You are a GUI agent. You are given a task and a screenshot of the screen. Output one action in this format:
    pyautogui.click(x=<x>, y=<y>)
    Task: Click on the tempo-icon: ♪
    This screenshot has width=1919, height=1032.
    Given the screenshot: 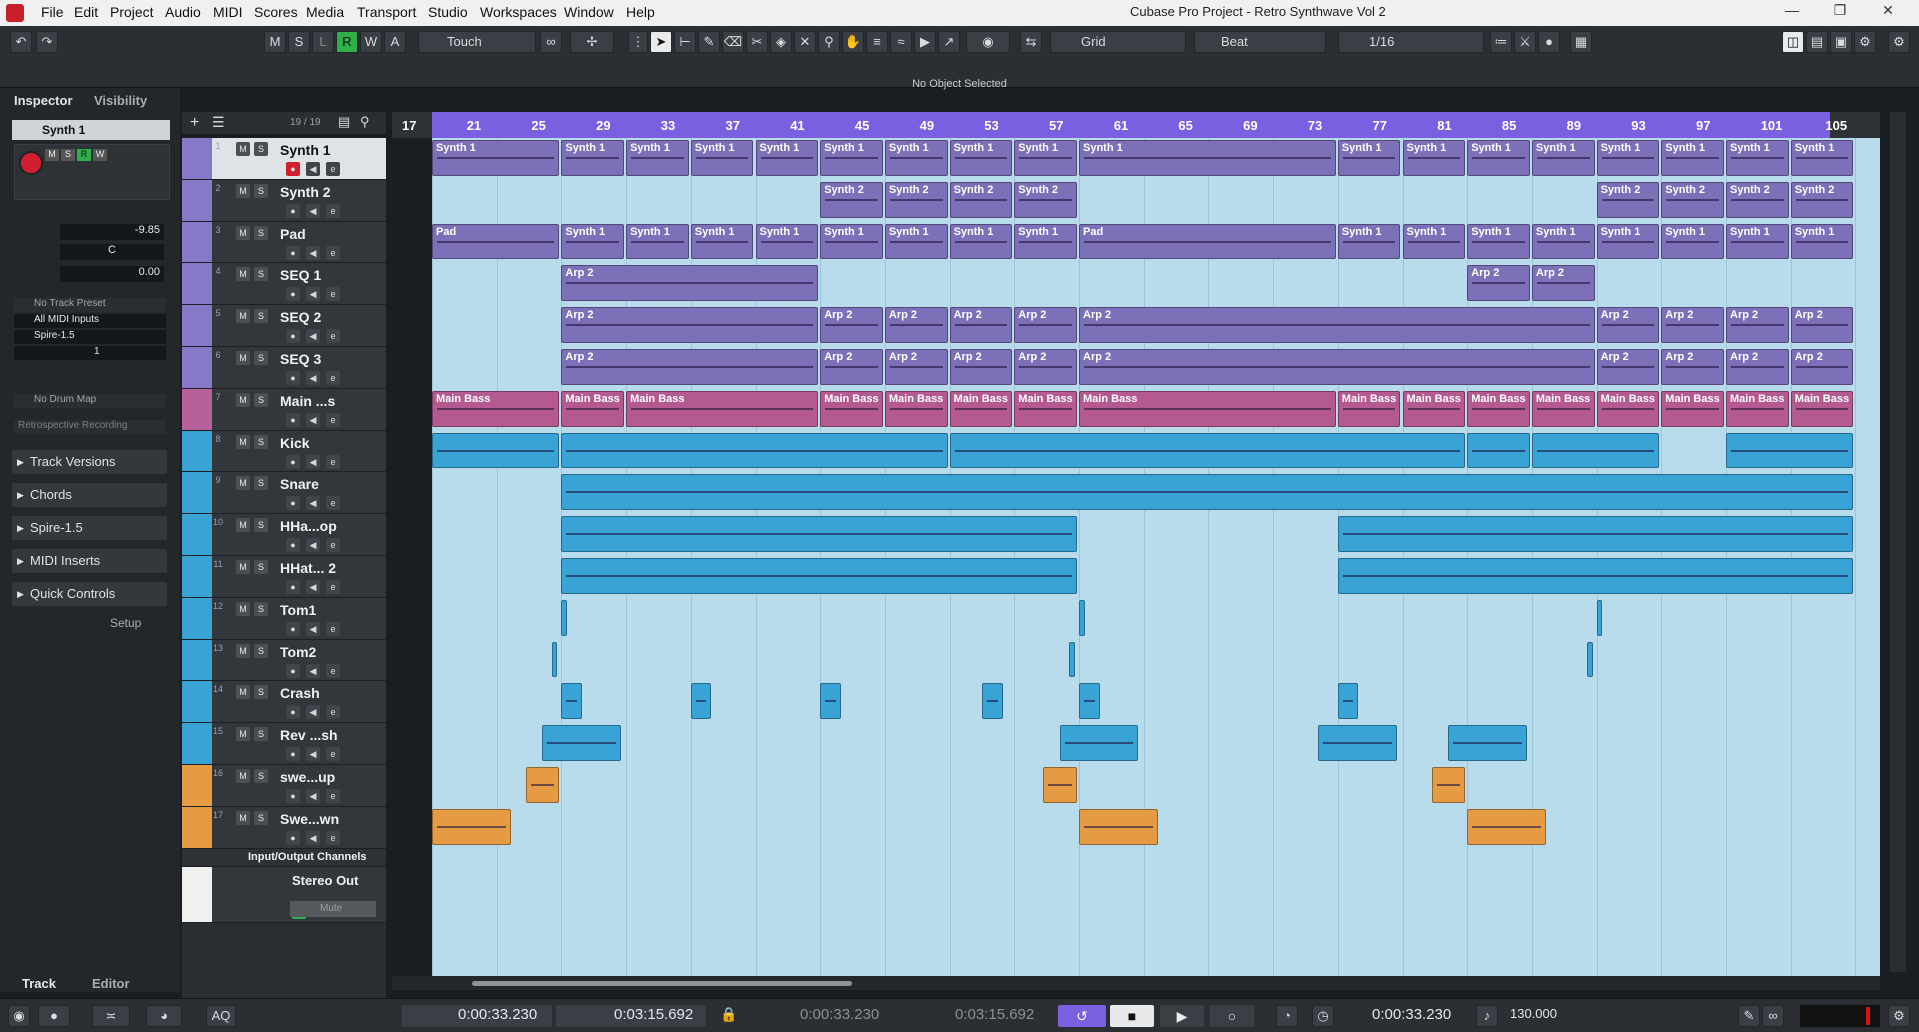 What is the action you would take?
    pyautogui.click(x=1487, y=1016)
    